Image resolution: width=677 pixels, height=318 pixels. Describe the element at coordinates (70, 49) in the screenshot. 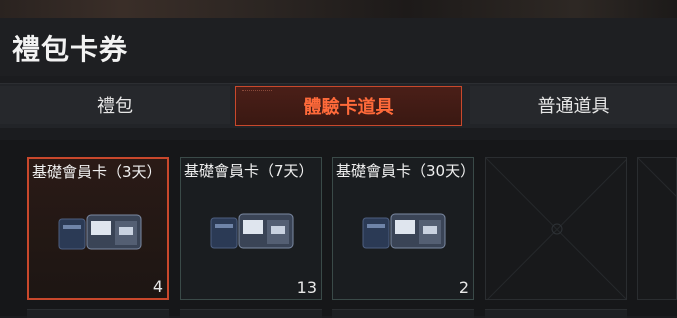

I see `page-title: 禮包卡券` at that location.